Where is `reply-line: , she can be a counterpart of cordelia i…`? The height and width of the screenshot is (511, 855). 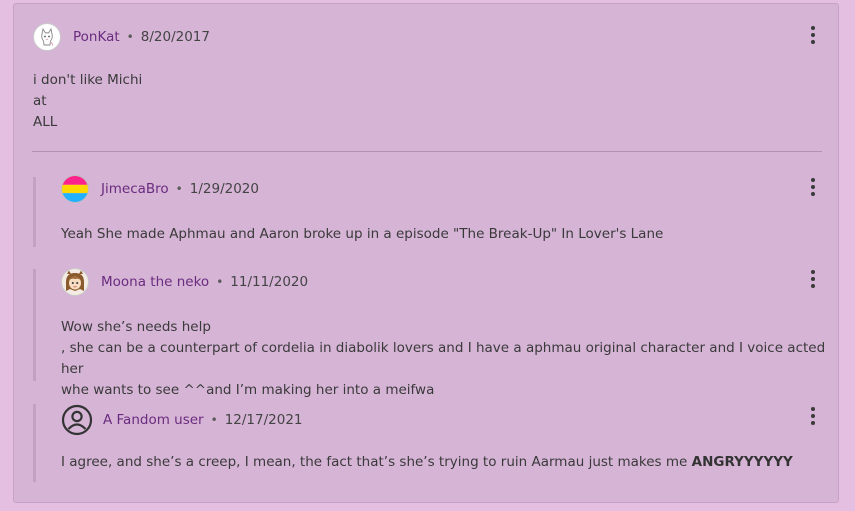 reply-line: , she can be a counterpart of cordelia i… is located at coordinates (443, 358).